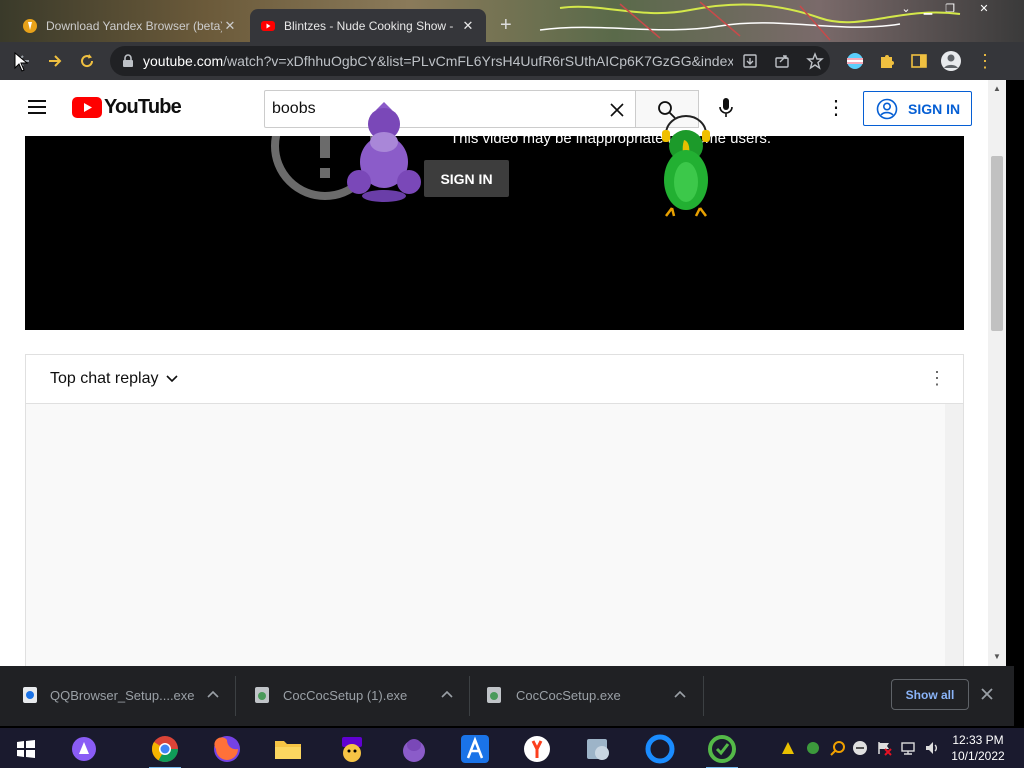 The image size is (1024, 768). Describe the element at coordinates (37, 107) in the screenshot. I see `hamburger-menu-icon` at that location.